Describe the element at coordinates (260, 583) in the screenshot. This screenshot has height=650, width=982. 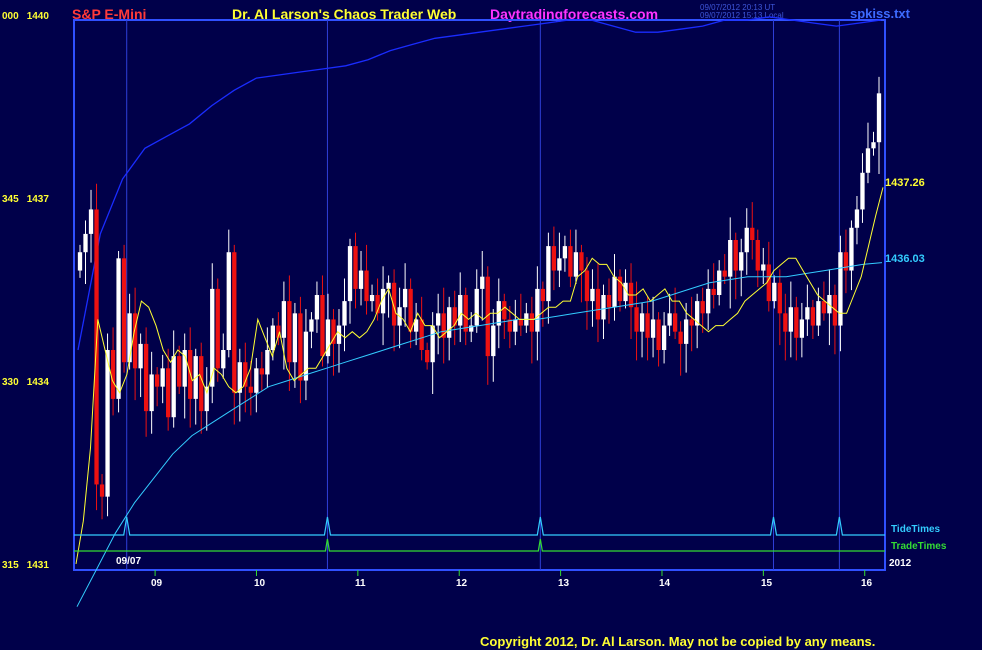
I see `x-tick-label-10: 10` at that location.